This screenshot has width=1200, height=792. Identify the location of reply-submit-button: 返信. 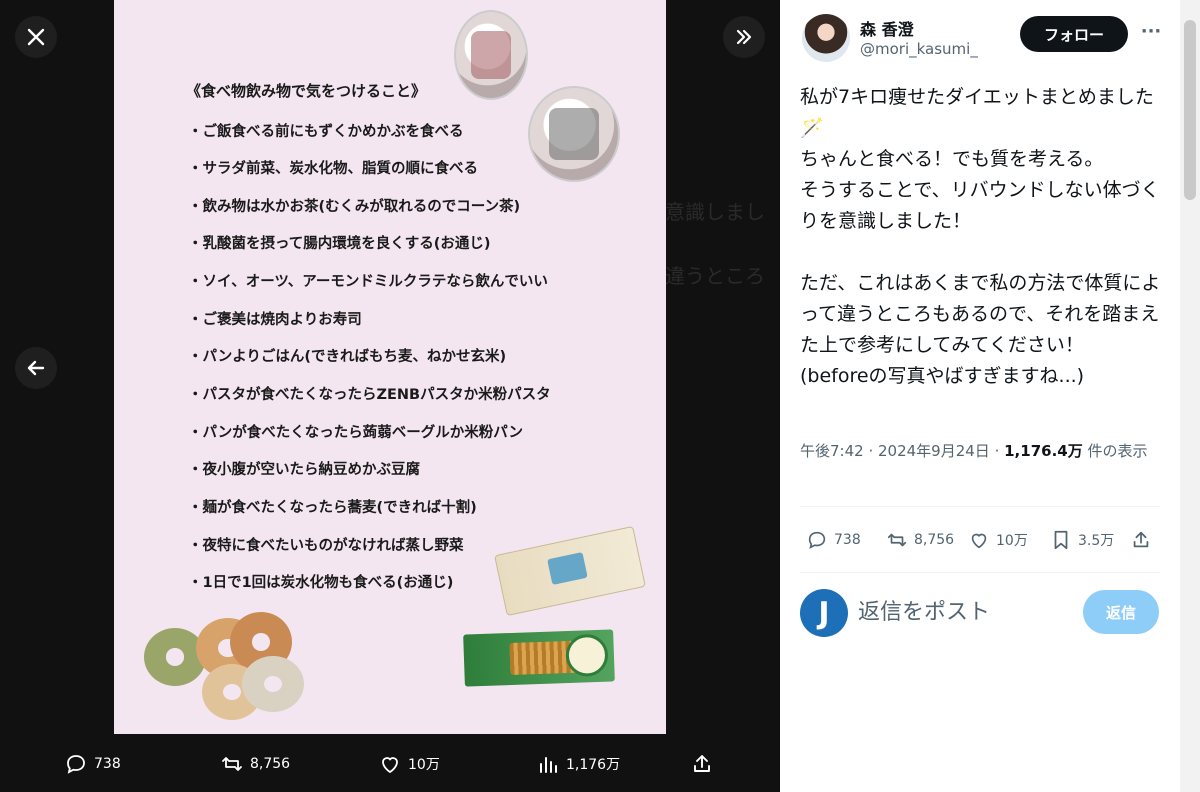
(1121, 612).